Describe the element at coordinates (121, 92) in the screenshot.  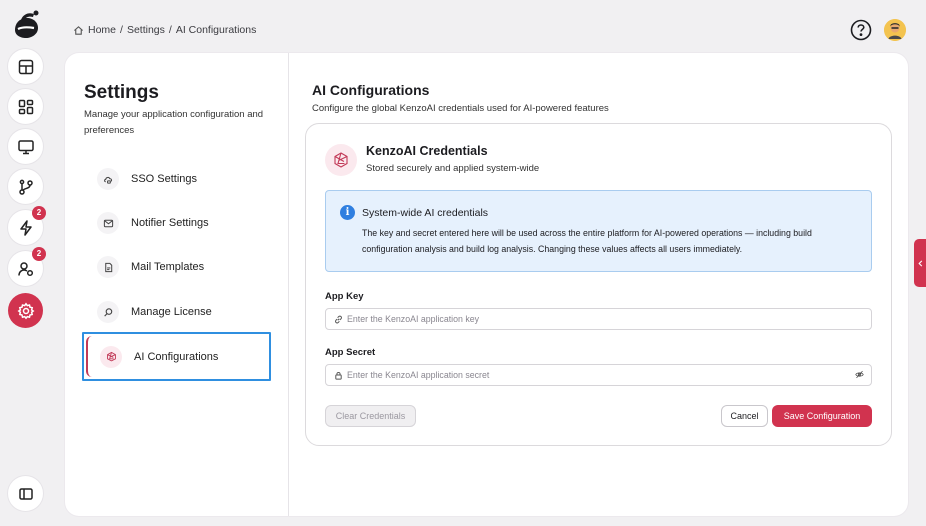
I see `settings-title: Settings` at that location.